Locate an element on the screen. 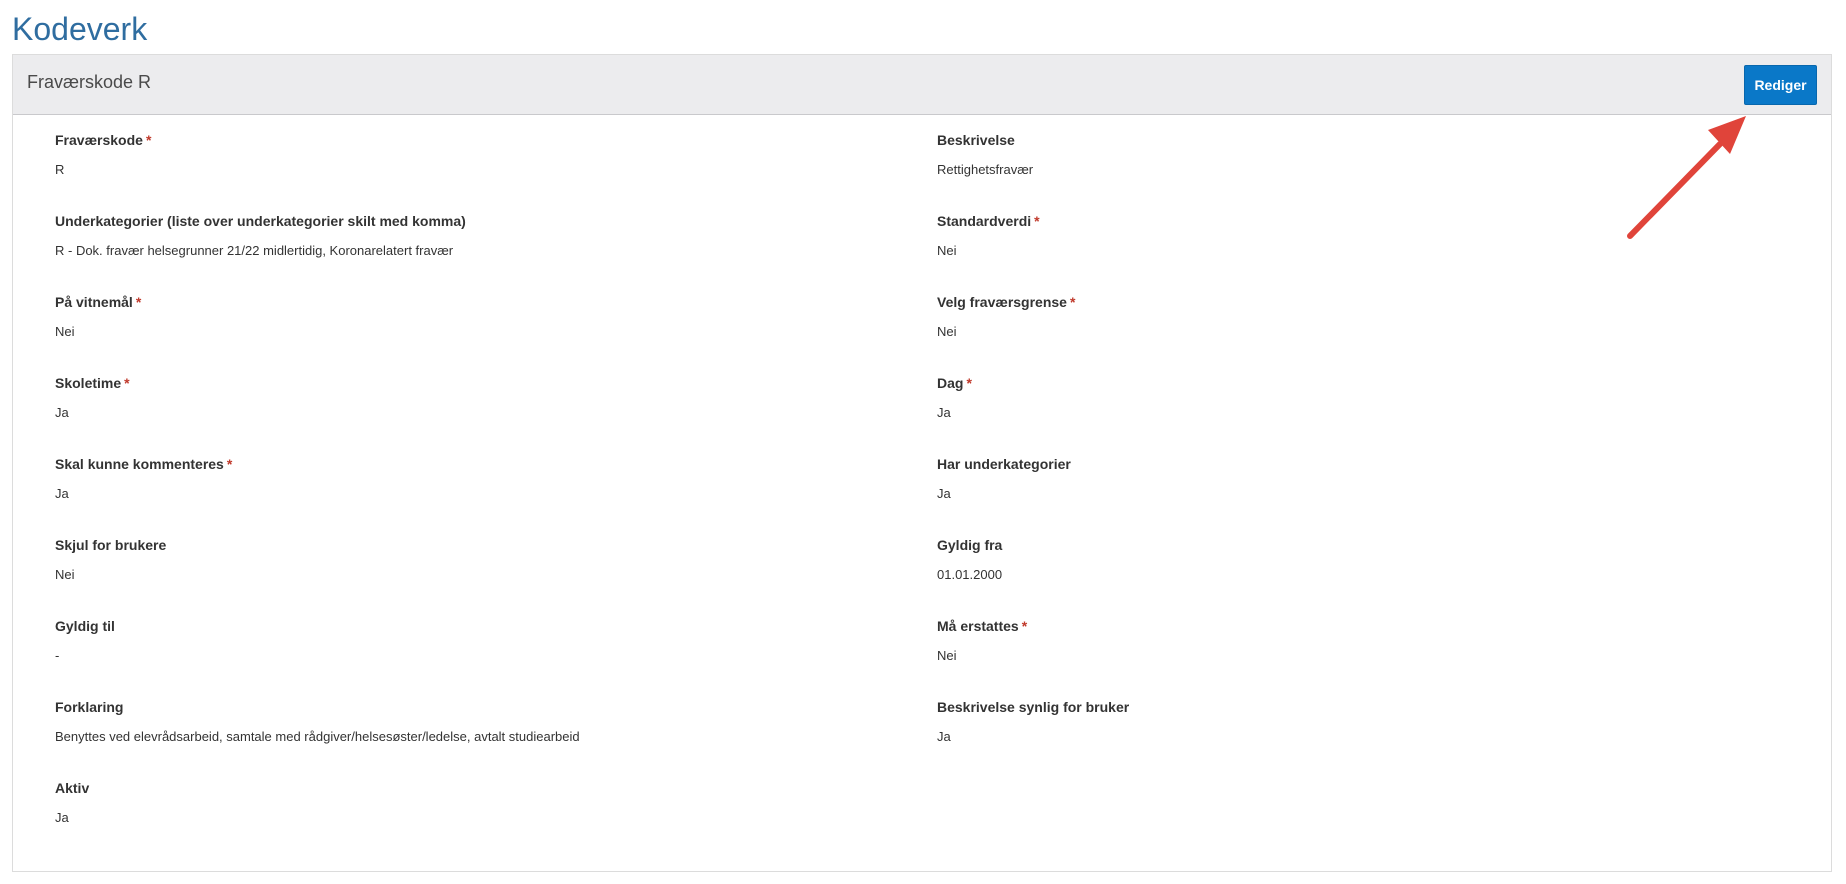  field-left-2: På vitnemål * Nei is located at coordinates (465, 317).